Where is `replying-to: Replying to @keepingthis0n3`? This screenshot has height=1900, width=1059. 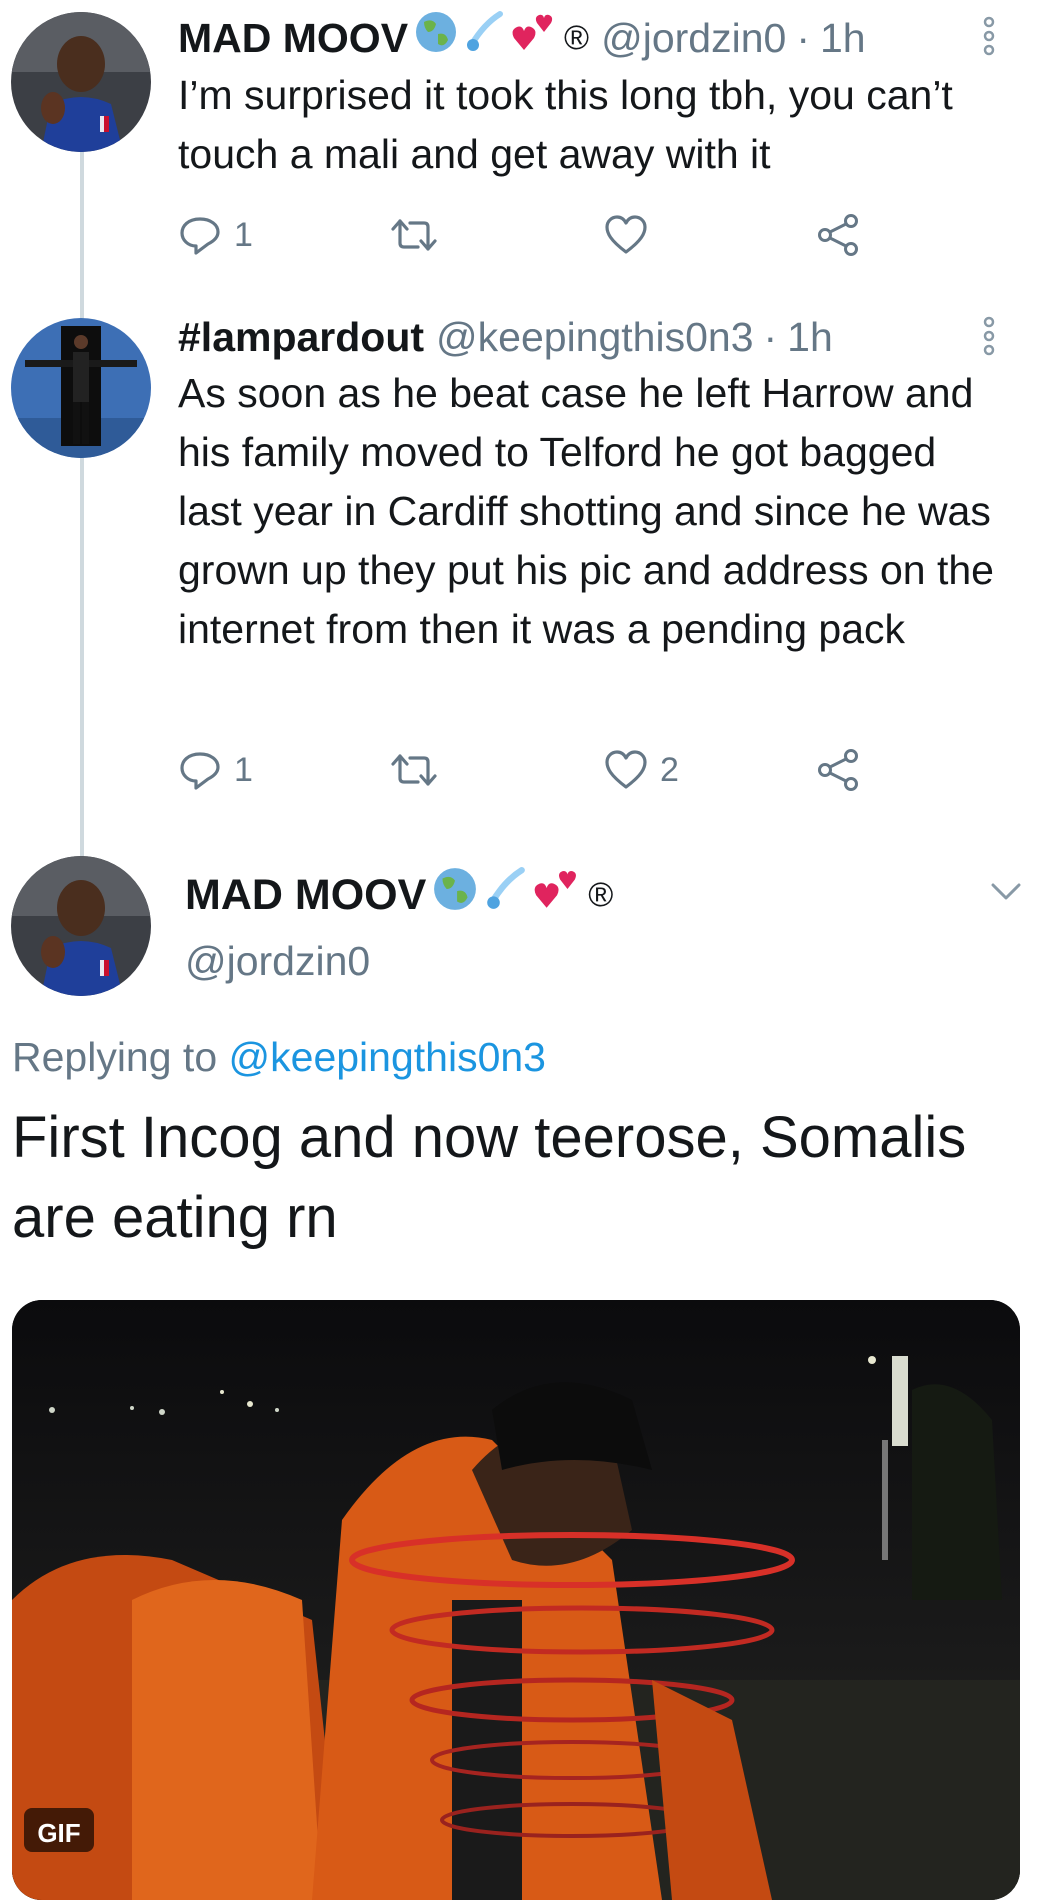 replying-to: Replying to @keepingthis0n3 is located at coordinates (279, 1057).